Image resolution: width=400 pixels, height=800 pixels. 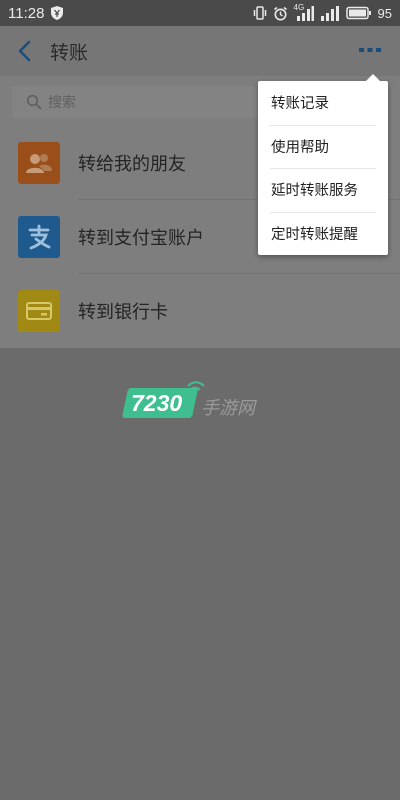 What do you see at coordinates (228, 408) in the screenshot?
I see `watermark-text: 手游网` at bounding box center [228, 408].